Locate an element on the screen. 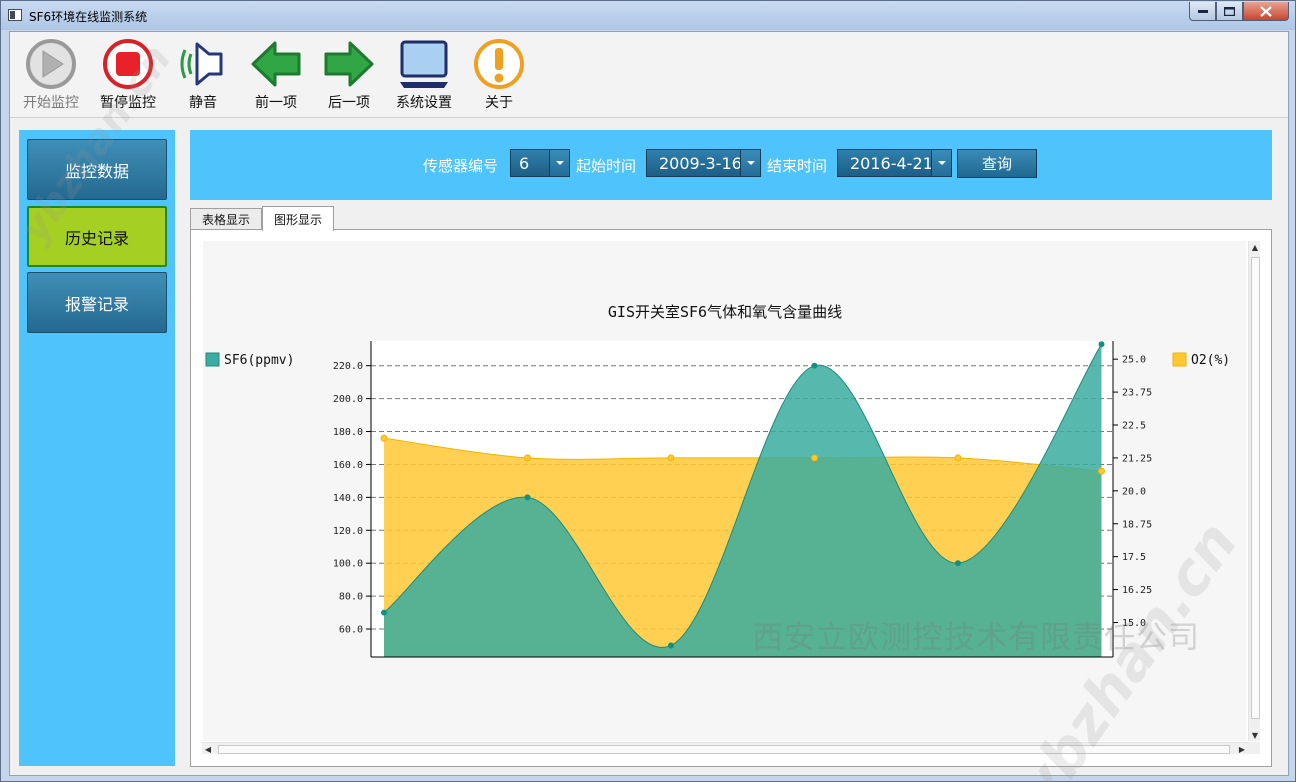  scroll-right-icon: ▶ is located at coordinates (1242, 749).